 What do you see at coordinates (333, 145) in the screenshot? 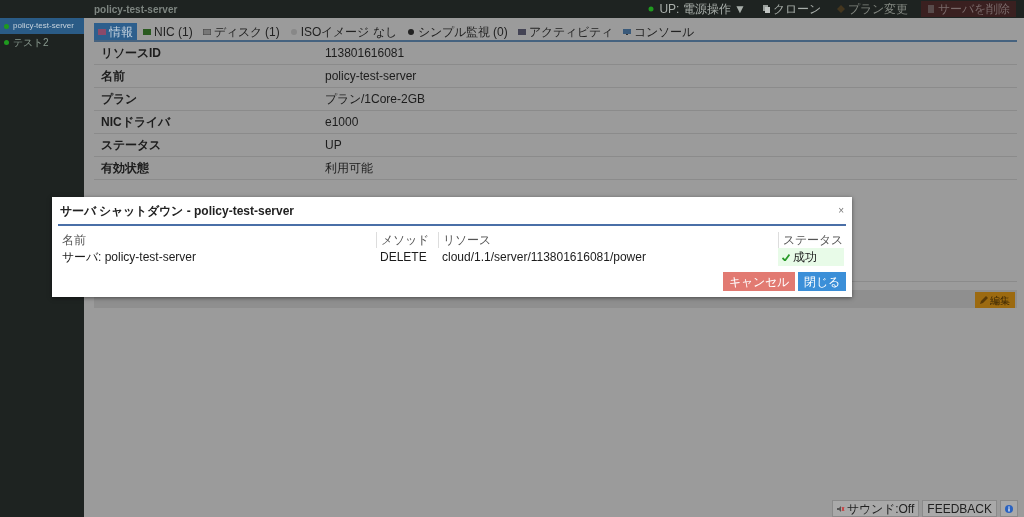
I see `field-value: UP` at bounding box center [333, 145].